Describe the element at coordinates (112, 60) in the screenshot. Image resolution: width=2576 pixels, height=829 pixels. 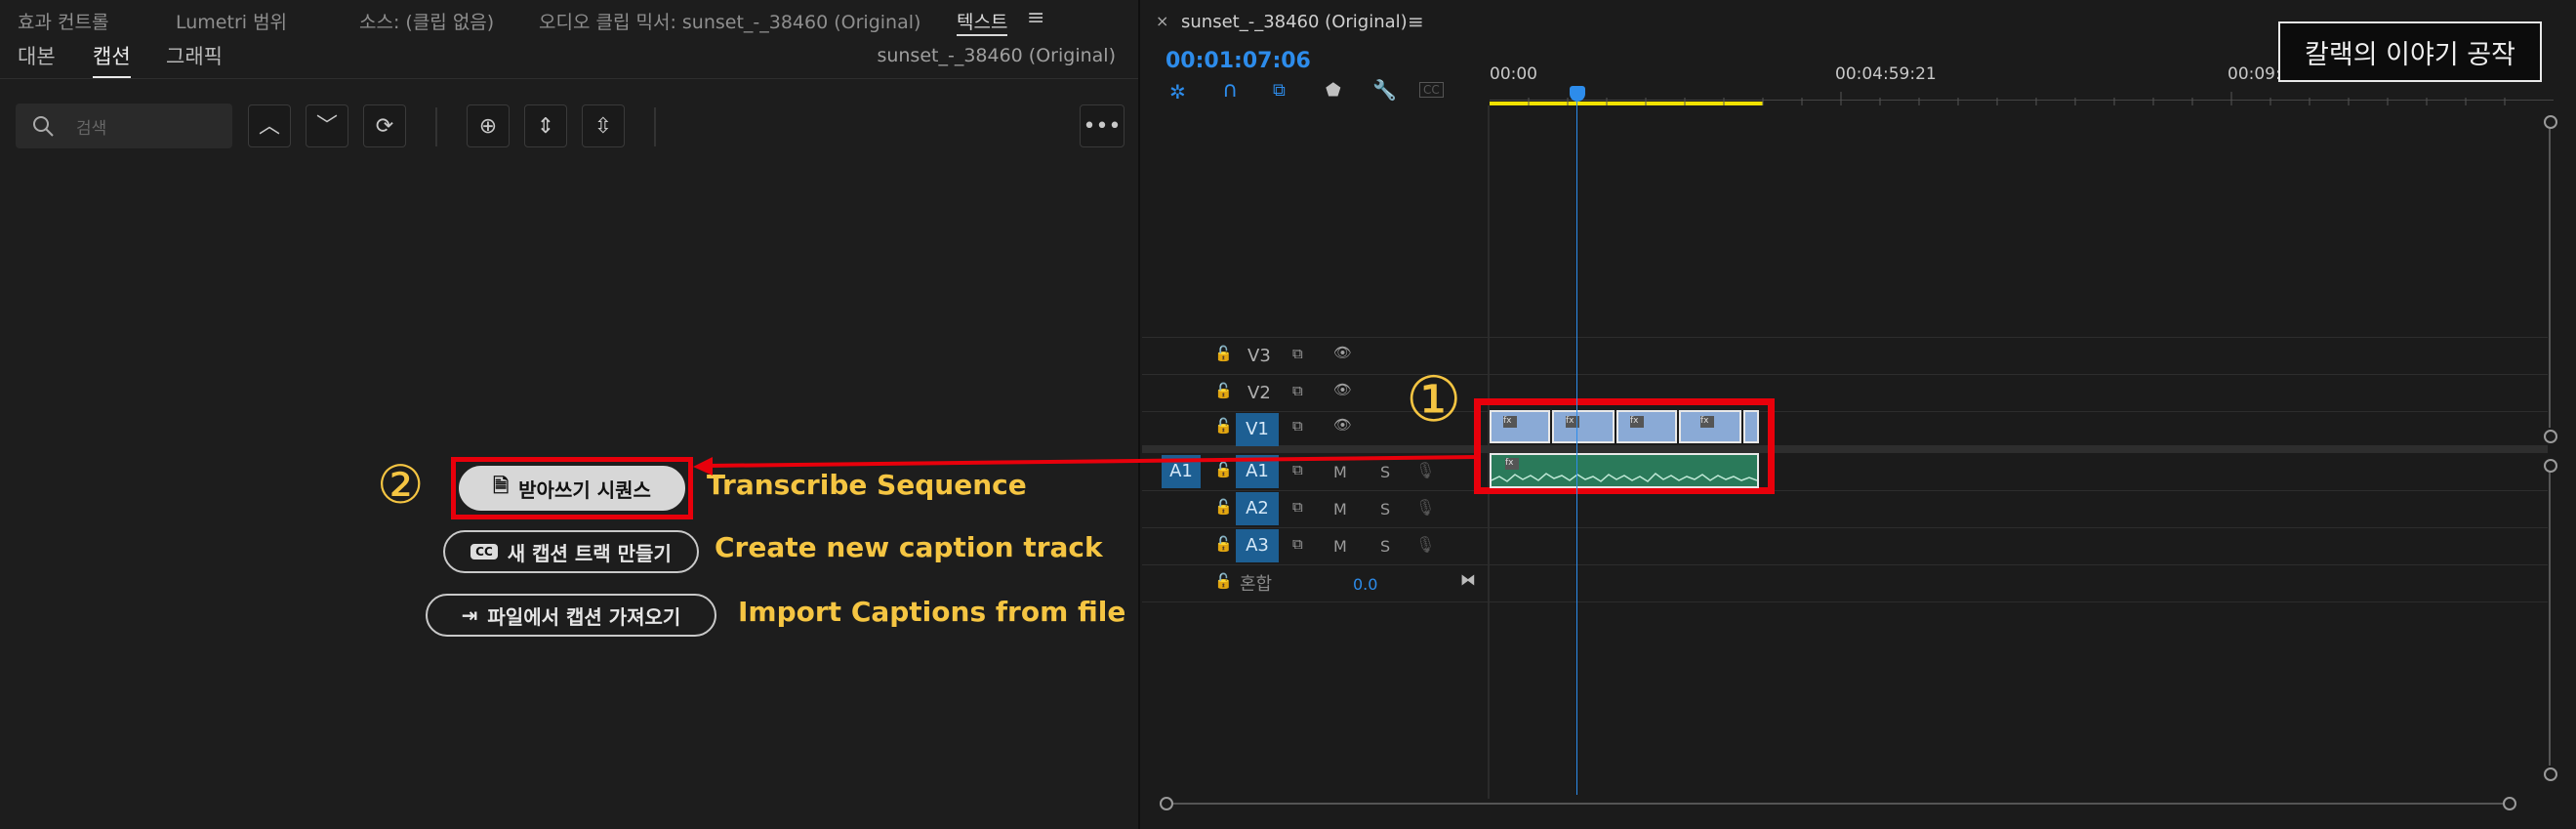
I see `subtab-captions: 캡션` at that location.